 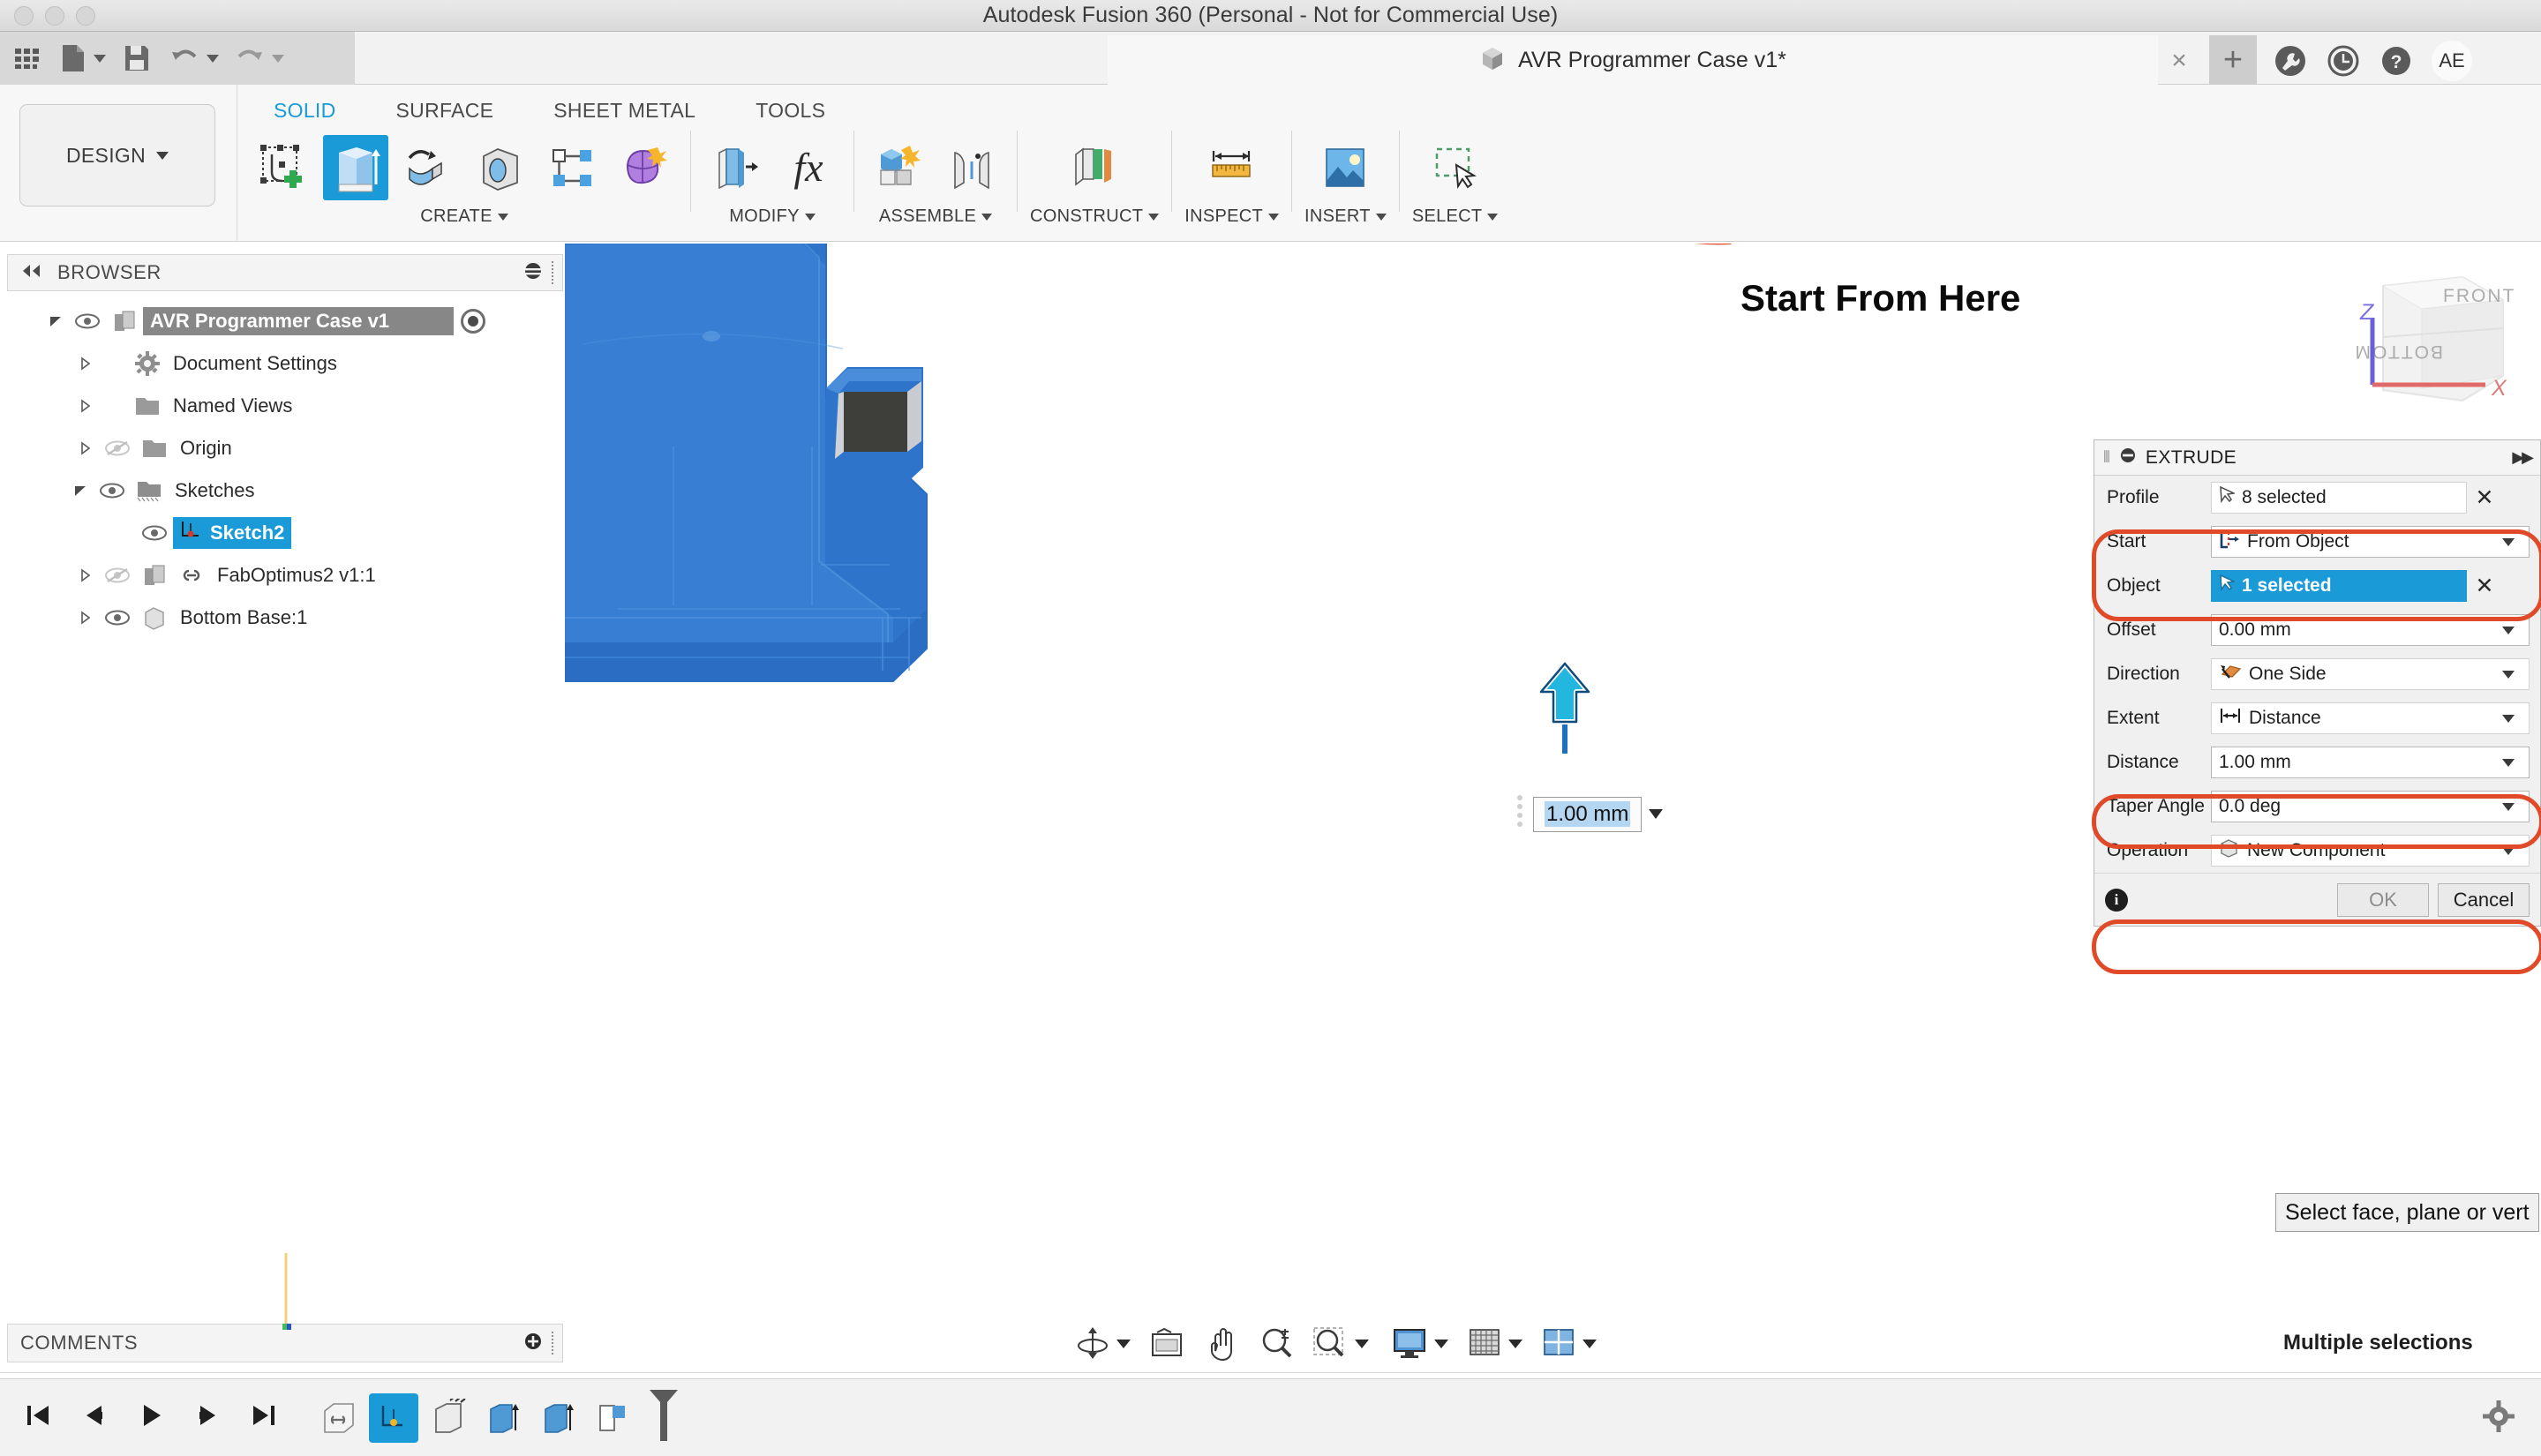 I want to click on operation-dropdown: New Component, so click(x=2370, y=851).